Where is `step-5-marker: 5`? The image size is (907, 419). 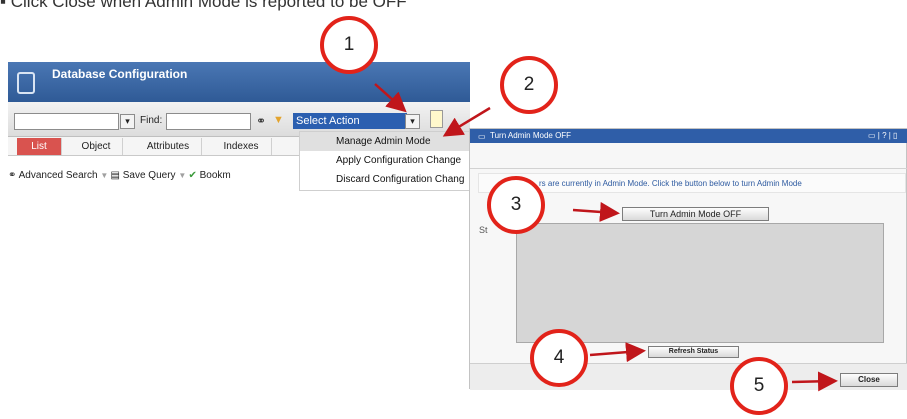
step-5-marker: 5 is located at coordinates (759, 386).